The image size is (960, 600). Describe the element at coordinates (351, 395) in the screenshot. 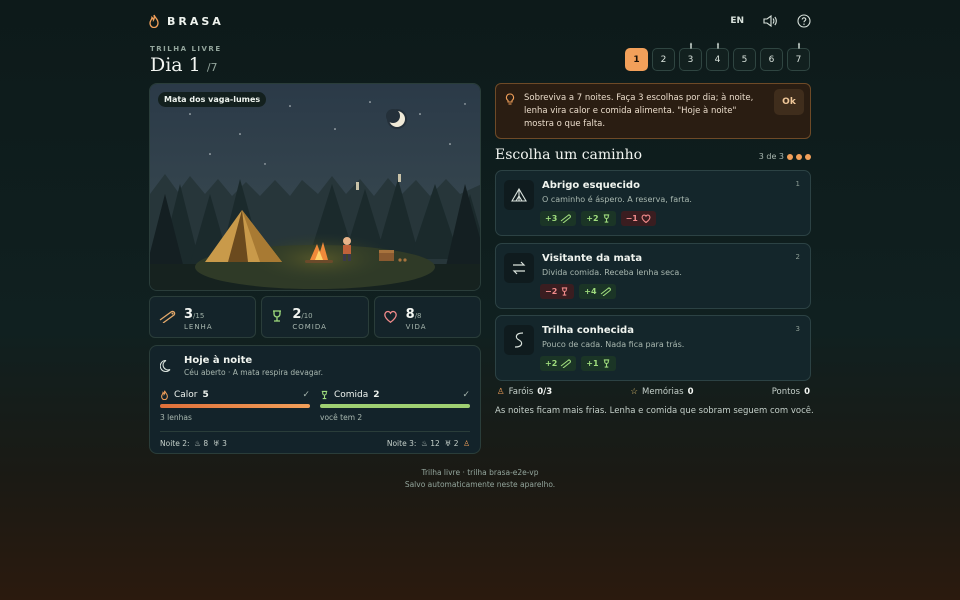

I see `food-label: Comida` at that location.